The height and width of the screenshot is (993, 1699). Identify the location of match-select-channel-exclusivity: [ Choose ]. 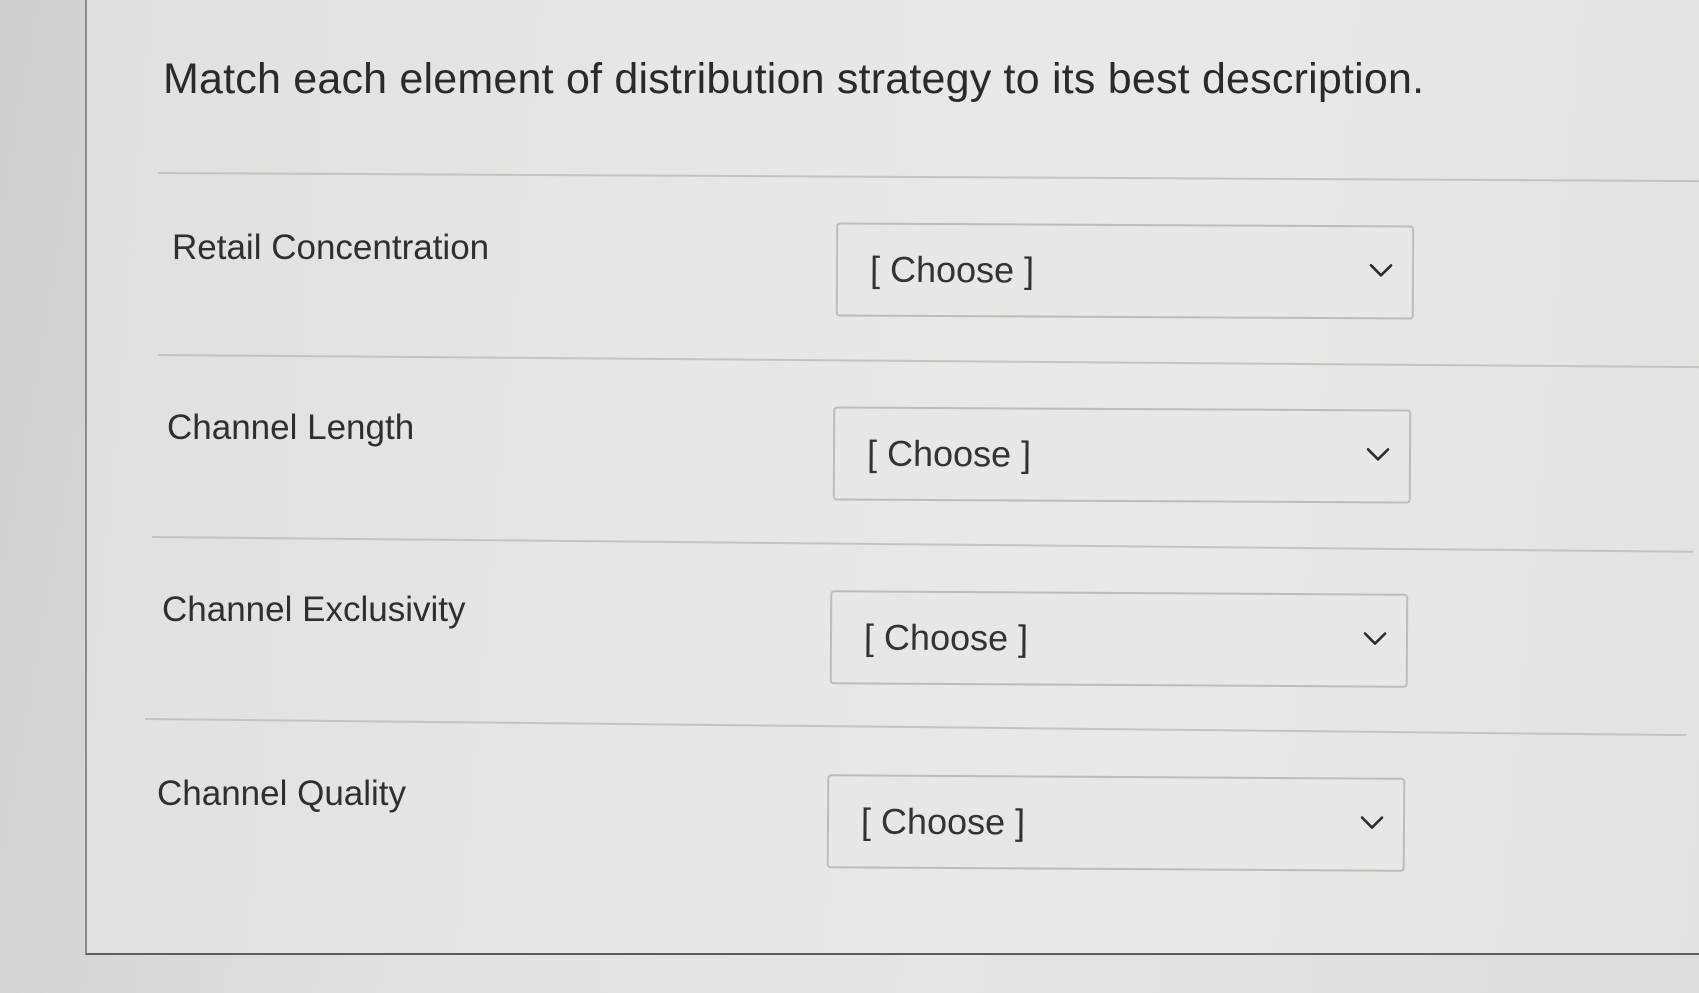
(1119, 639).